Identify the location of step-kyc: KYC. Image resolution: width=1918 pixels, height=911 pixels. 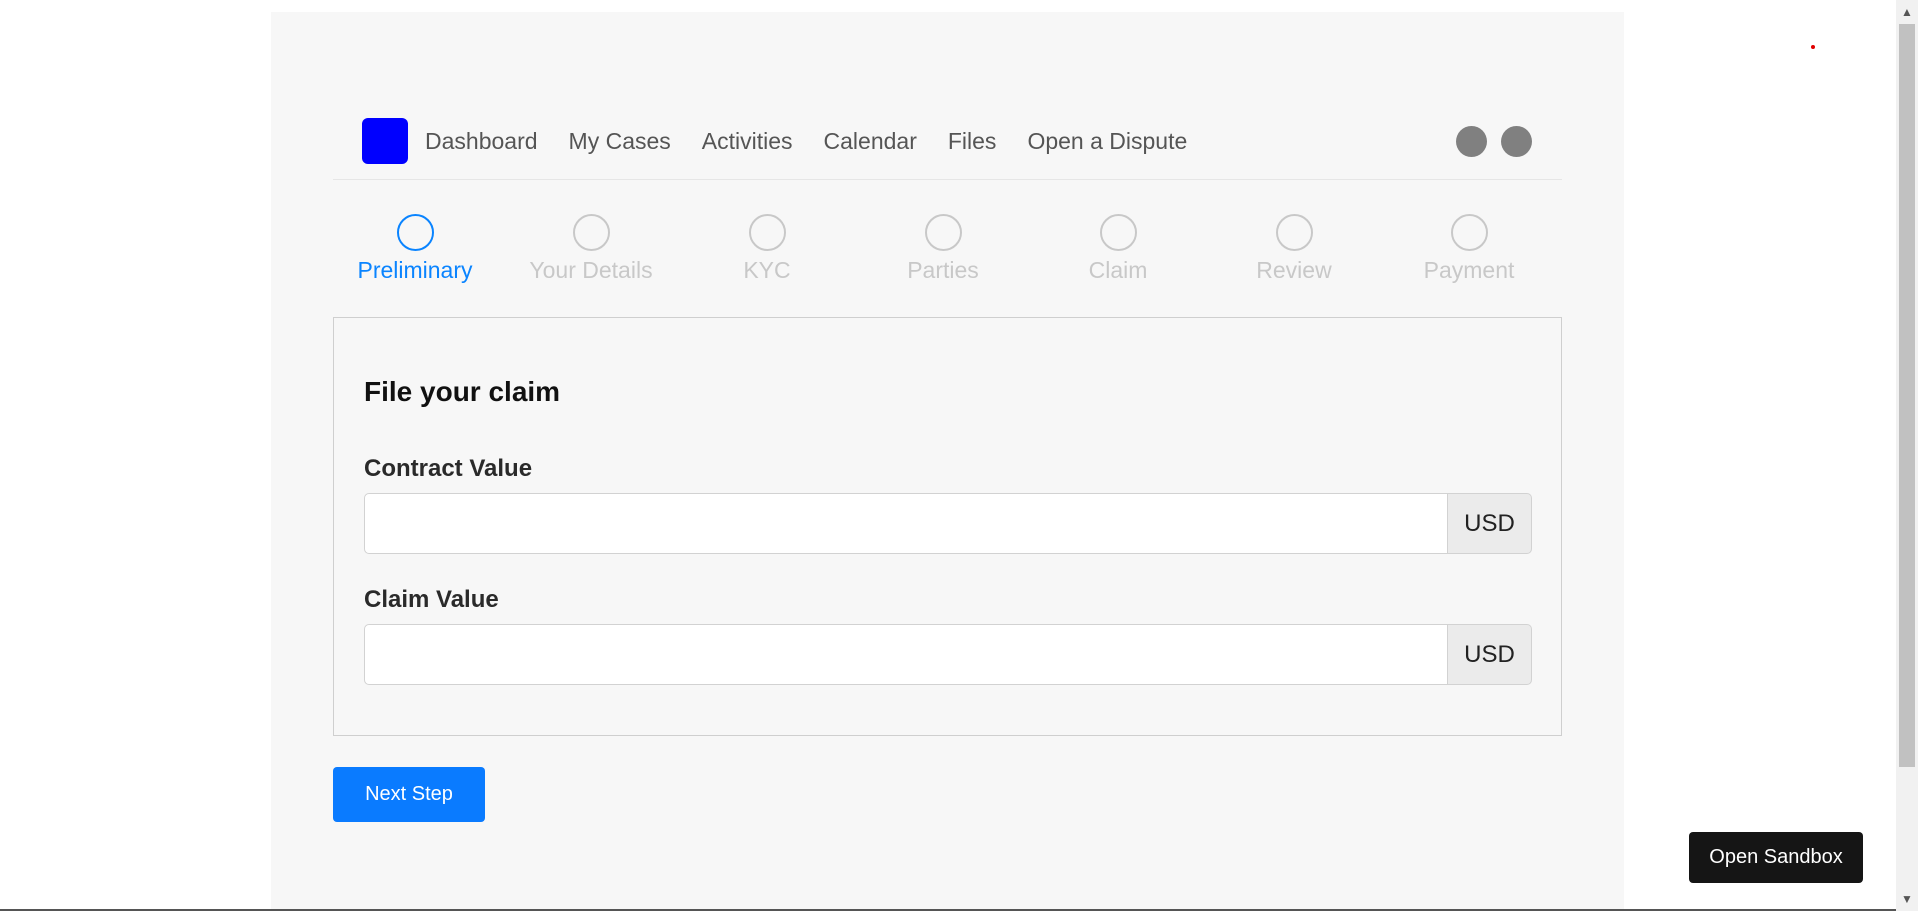
(767, 249).